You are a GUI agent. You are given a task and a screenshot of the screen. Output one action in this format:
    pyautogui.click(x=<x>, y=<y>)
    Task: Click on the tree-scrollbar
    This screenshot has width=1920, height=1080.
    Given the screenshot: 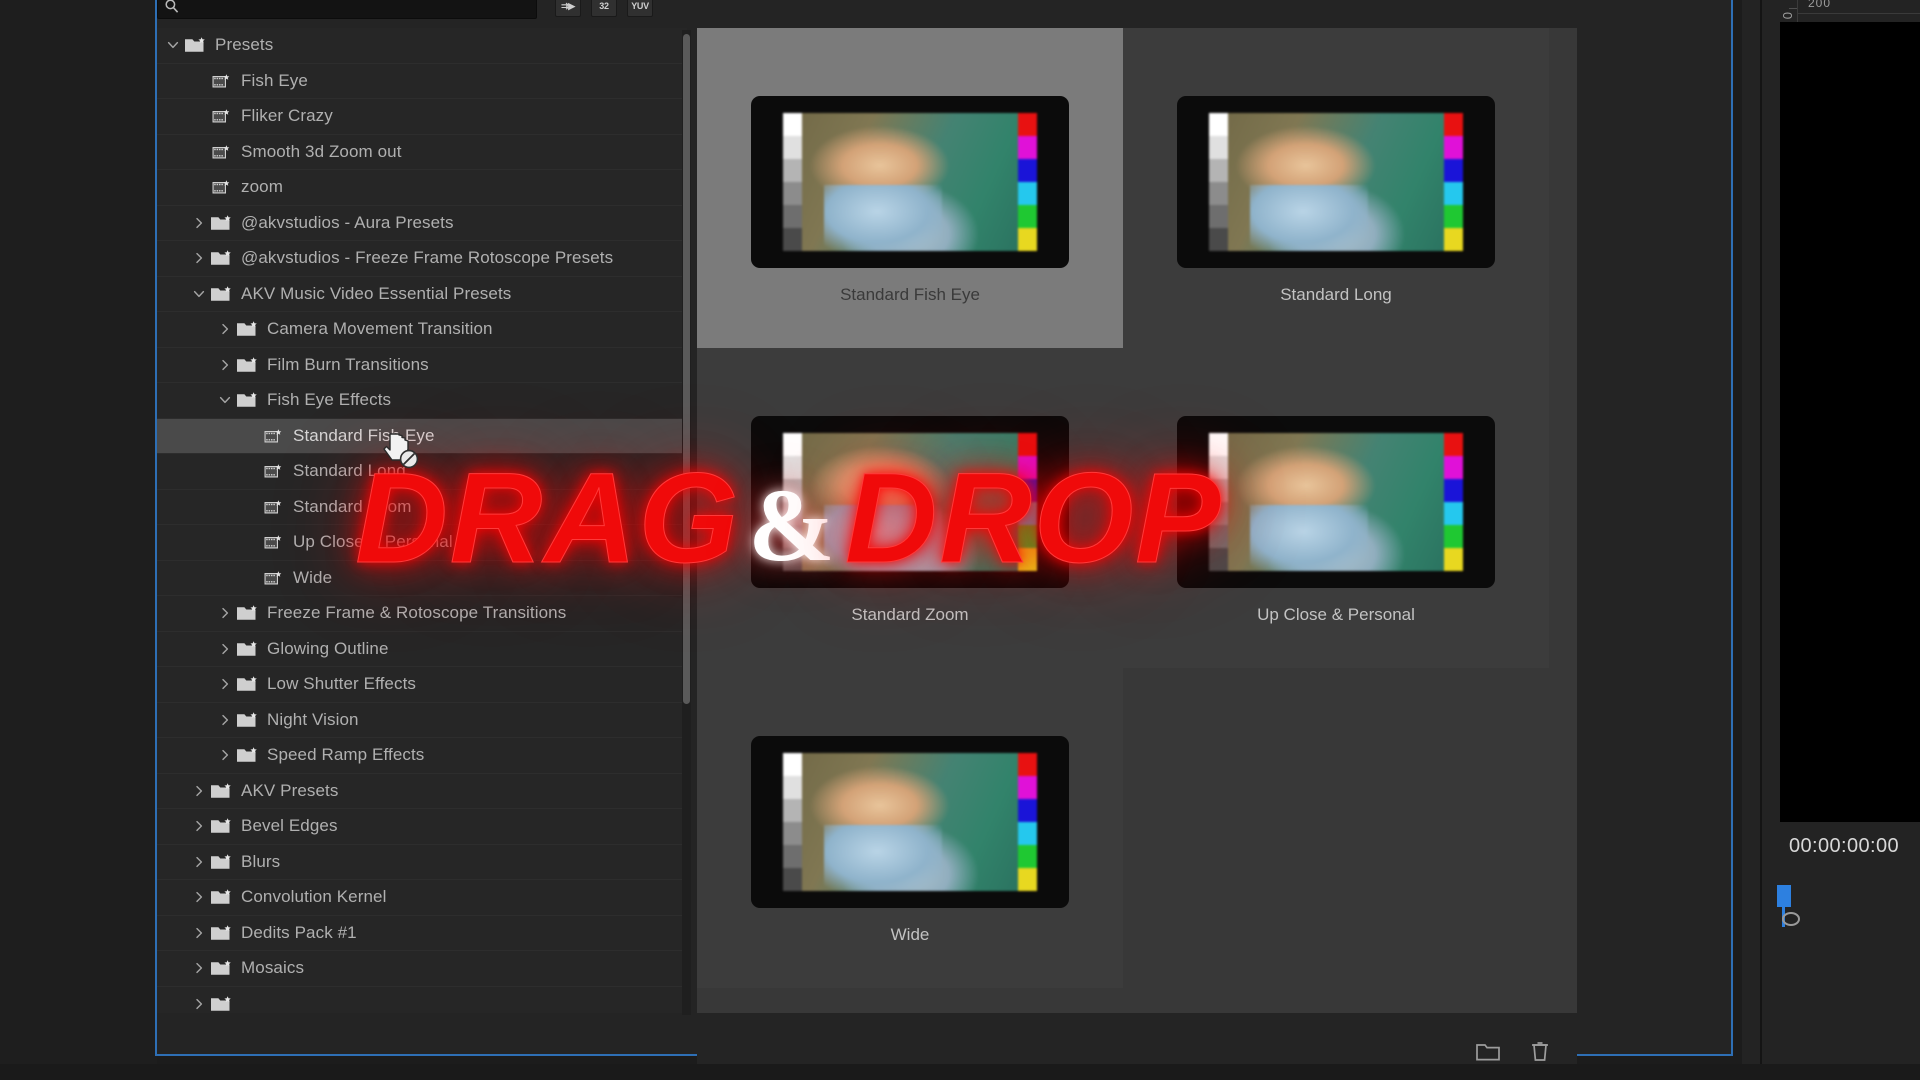 What is the action you would take?
    pyautogui.click(x=686, y=522)
    